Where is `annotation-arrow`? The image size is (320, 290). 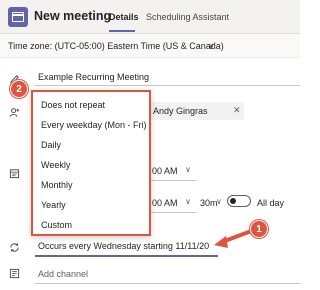
annotation-arrow is located at coordinates (235, 238).